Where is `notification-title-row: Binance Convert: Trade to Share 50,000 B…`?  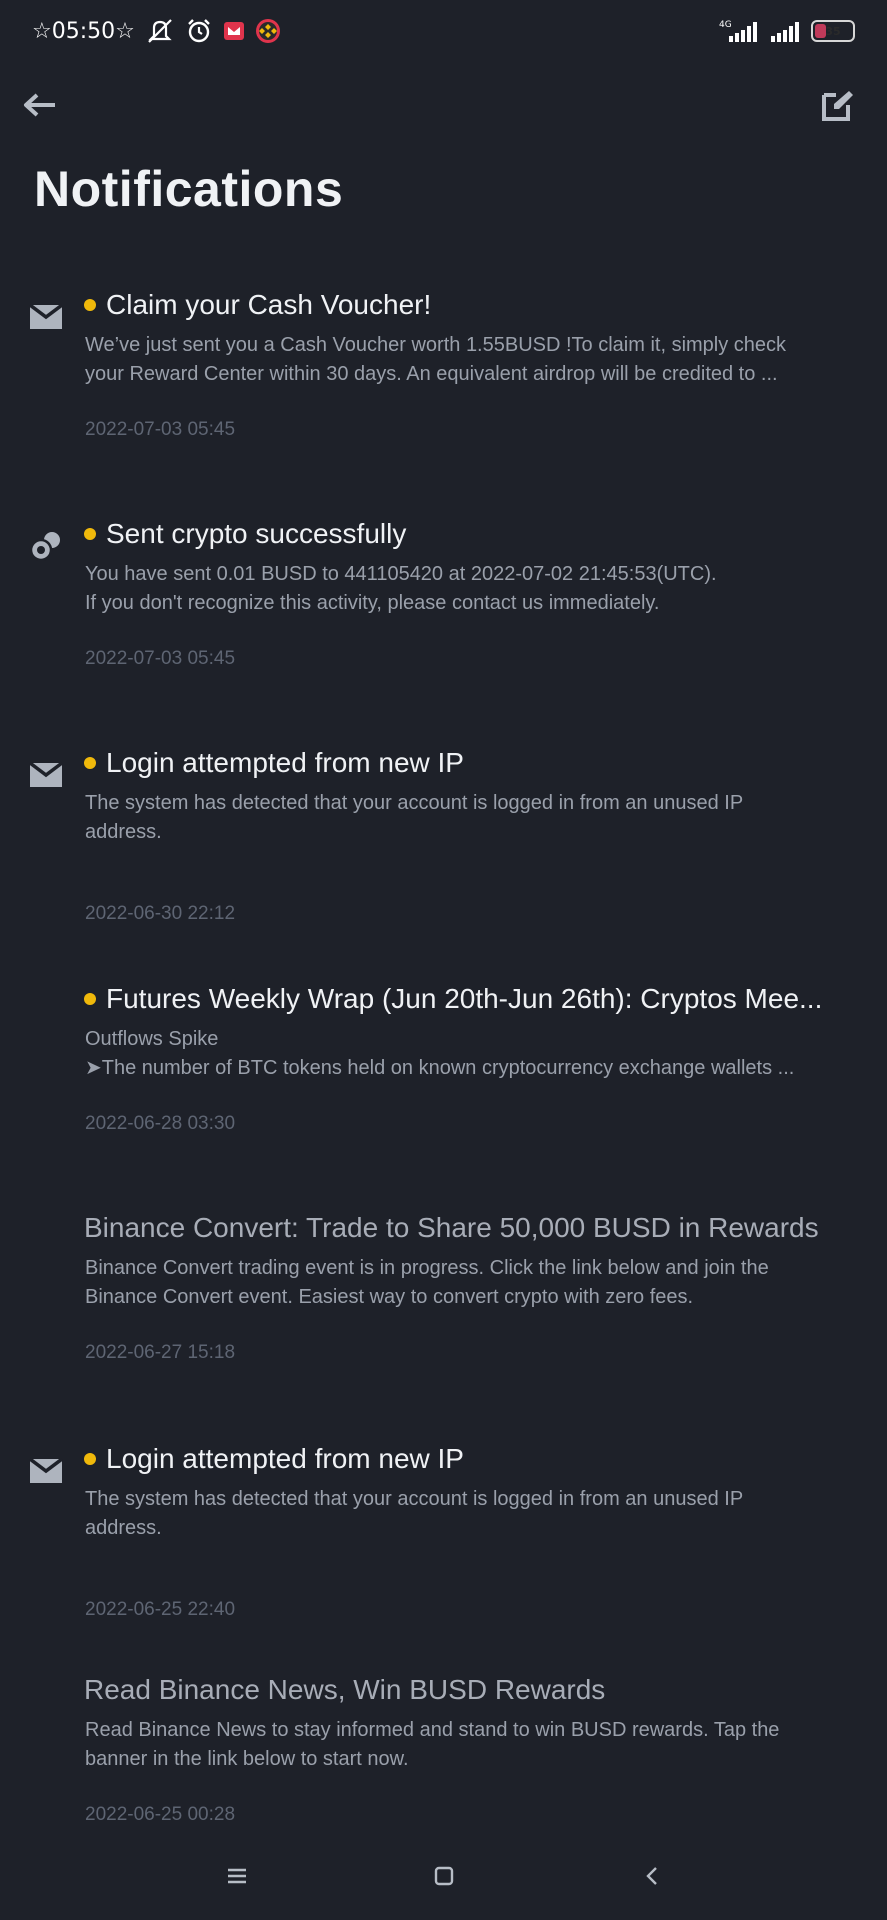 notification-title-row: Binance Convert: Trade to Share 50,000 B… is located at coordinates (451, 1228).